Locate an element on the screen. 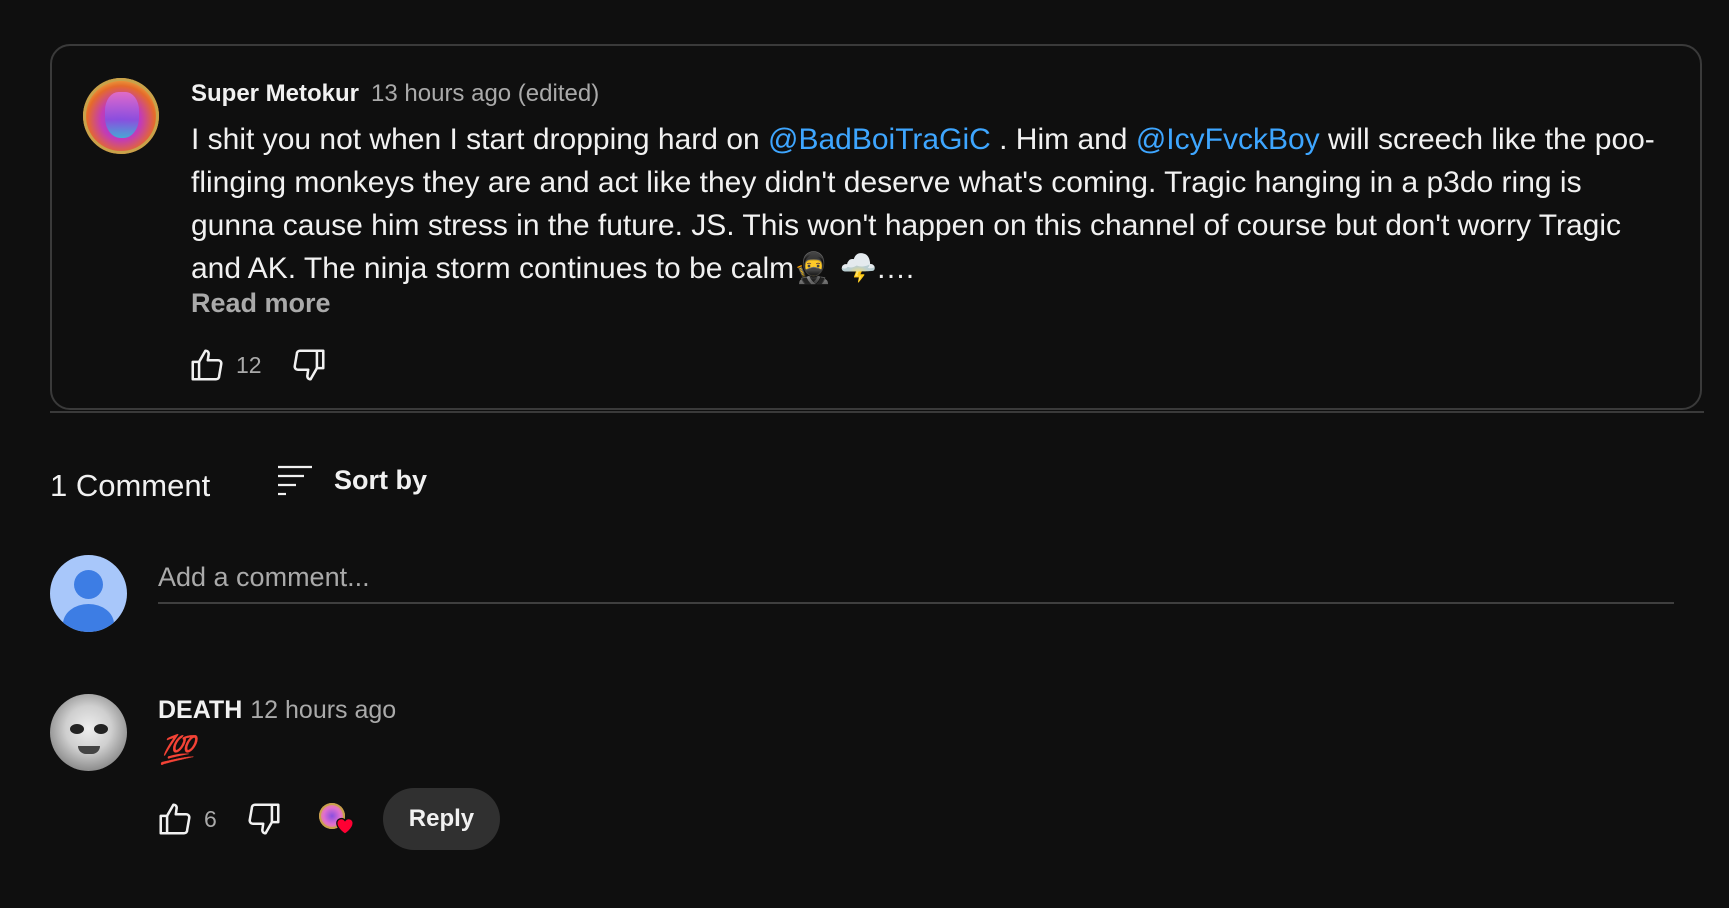 This screenshot has height=908, width=1729. avatar-face is located at coordinates (122, 115).